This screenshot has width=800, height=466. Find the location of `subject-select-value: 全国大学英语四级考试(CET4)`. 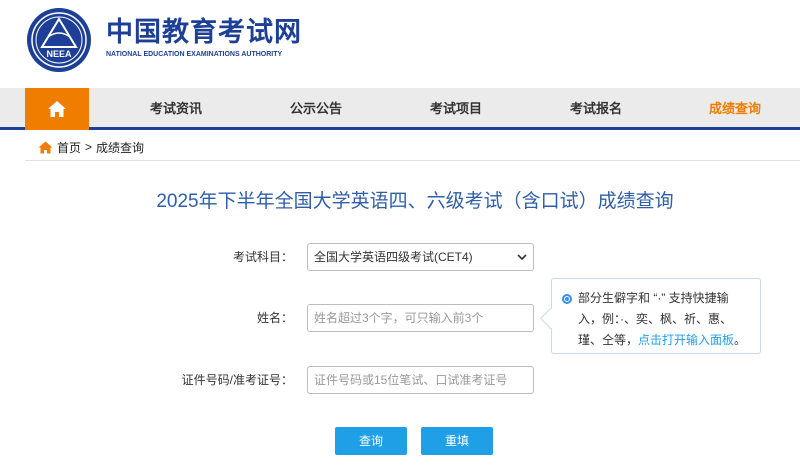

subject-select-value: 全国大学英语四级考试(CET4) is located at coordinates (393, 257).